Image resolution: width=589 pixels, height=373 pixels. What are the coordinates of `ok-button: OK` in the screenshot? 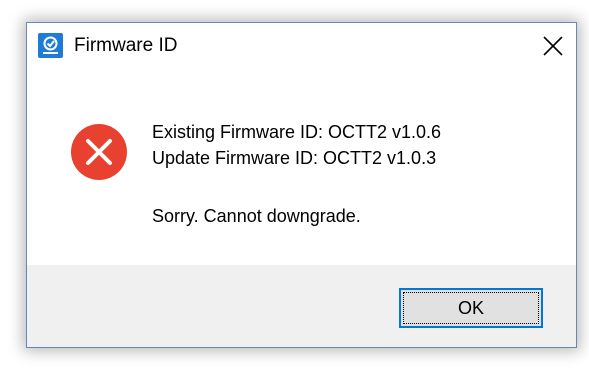 It's located at (471, 308).